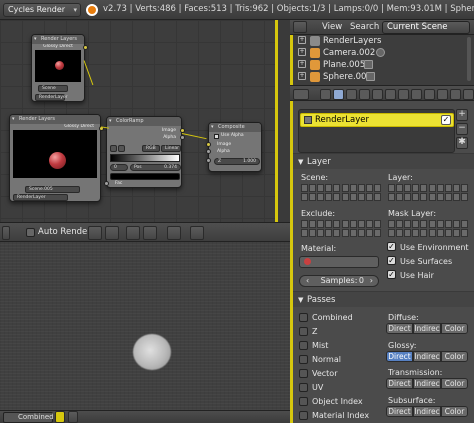 The height and width of the screenshot is (423, 474). Describe the element at coordinates (383, 161) in the screenshot. I see `layer-panel-header: ▼ Layer` at that location.